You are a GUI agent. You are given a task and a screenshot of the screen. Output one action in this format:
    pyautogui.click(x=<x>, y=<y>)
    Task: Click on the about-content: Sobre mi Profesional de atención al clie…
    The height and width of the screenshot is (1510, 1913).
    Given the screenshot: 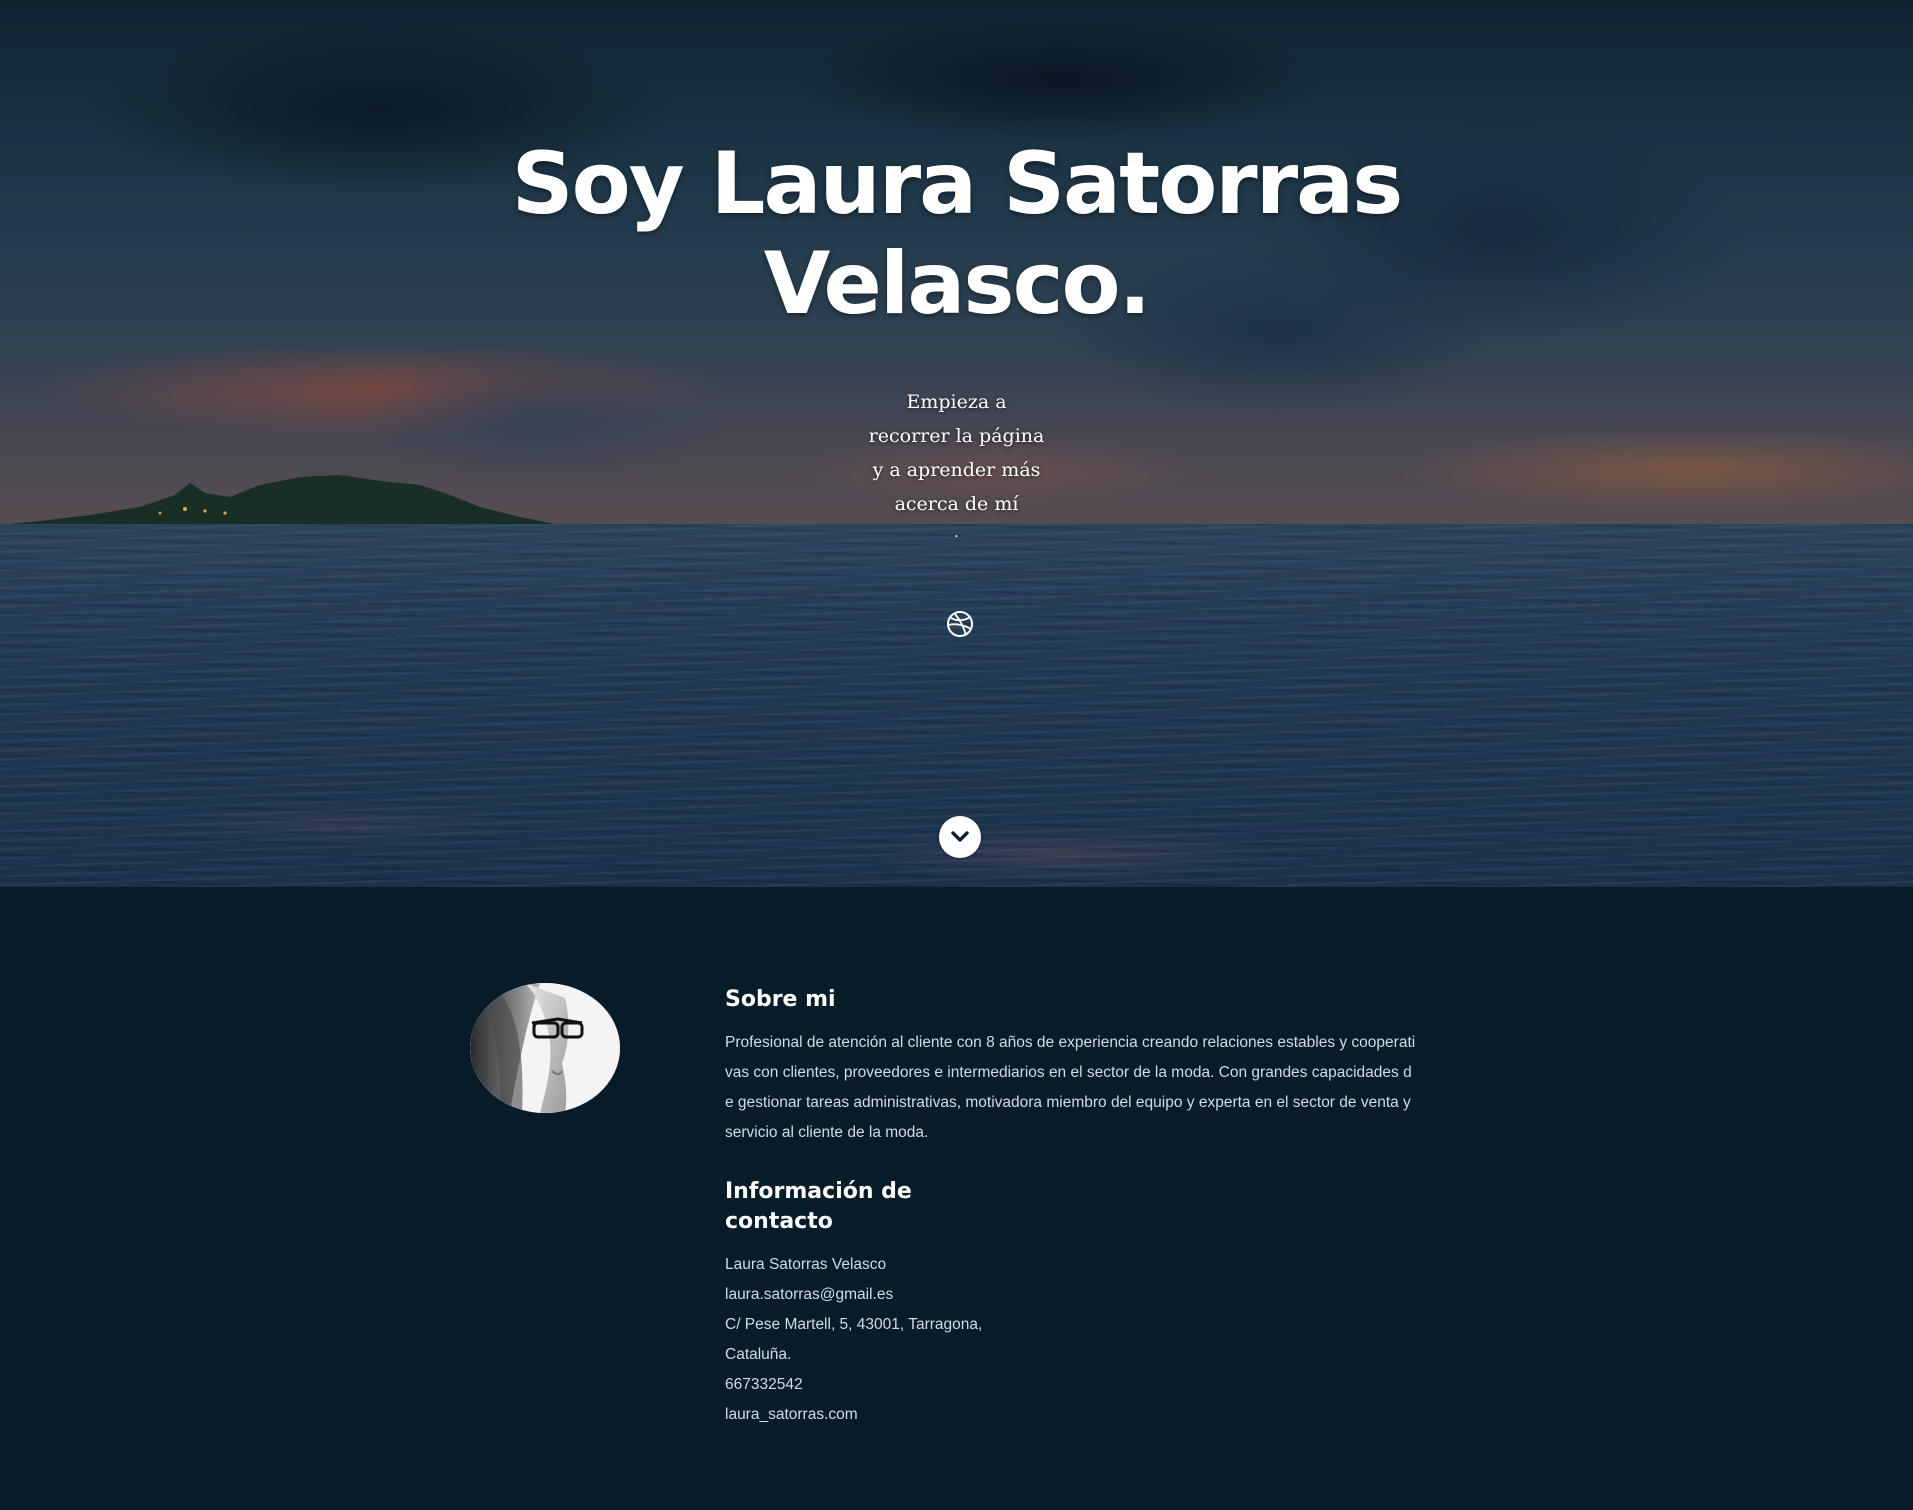 What is the action you would take?
    pyautogui.click(x=1072, y=1207)
    